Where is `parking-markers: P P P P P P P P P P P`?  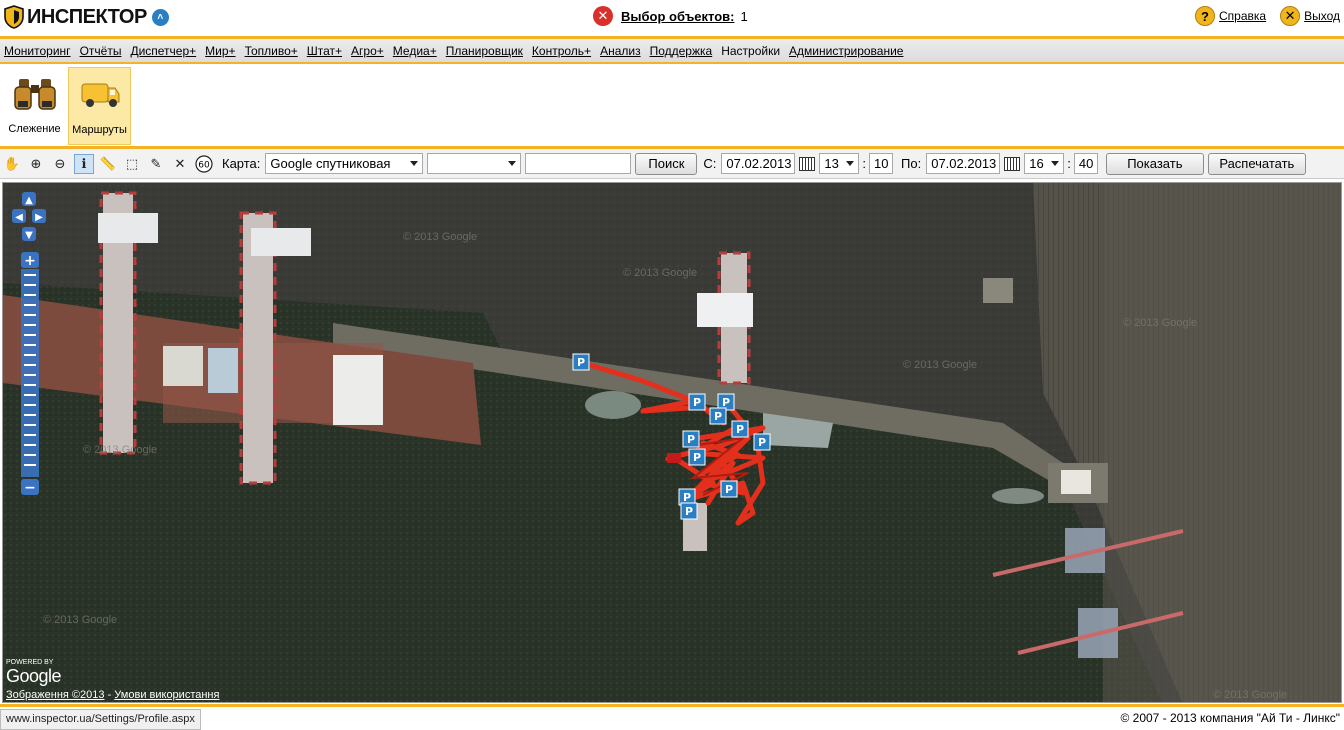
parking-markers: P P P P P P P P P P P is located at coordinates (671, 436).